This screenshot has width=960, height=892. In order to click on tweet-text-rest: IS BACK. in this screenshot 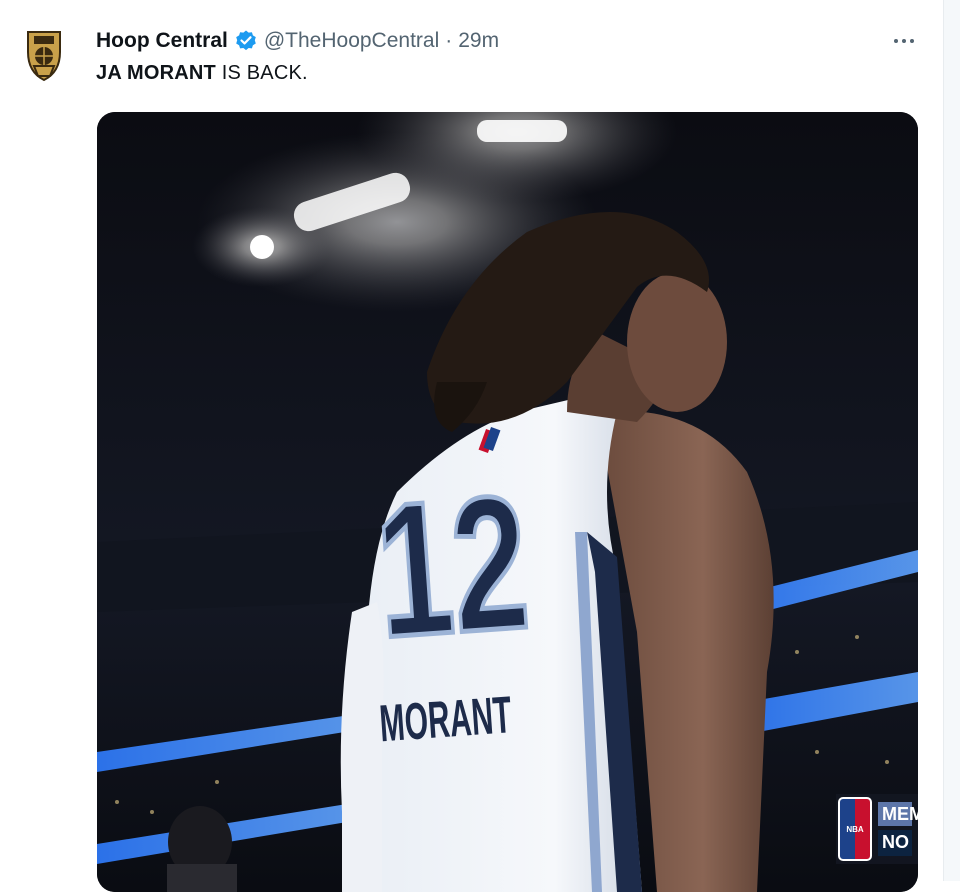, I will do `click(261, 73)`.